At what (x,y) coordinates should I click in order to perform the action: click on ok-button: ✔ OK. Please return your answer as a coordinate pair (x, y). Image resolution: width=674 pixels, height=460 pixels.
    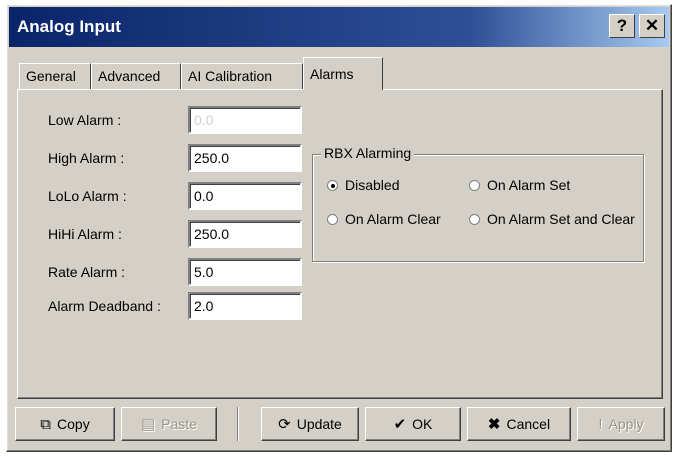
    Looking at the image, I should click on (413, 424).